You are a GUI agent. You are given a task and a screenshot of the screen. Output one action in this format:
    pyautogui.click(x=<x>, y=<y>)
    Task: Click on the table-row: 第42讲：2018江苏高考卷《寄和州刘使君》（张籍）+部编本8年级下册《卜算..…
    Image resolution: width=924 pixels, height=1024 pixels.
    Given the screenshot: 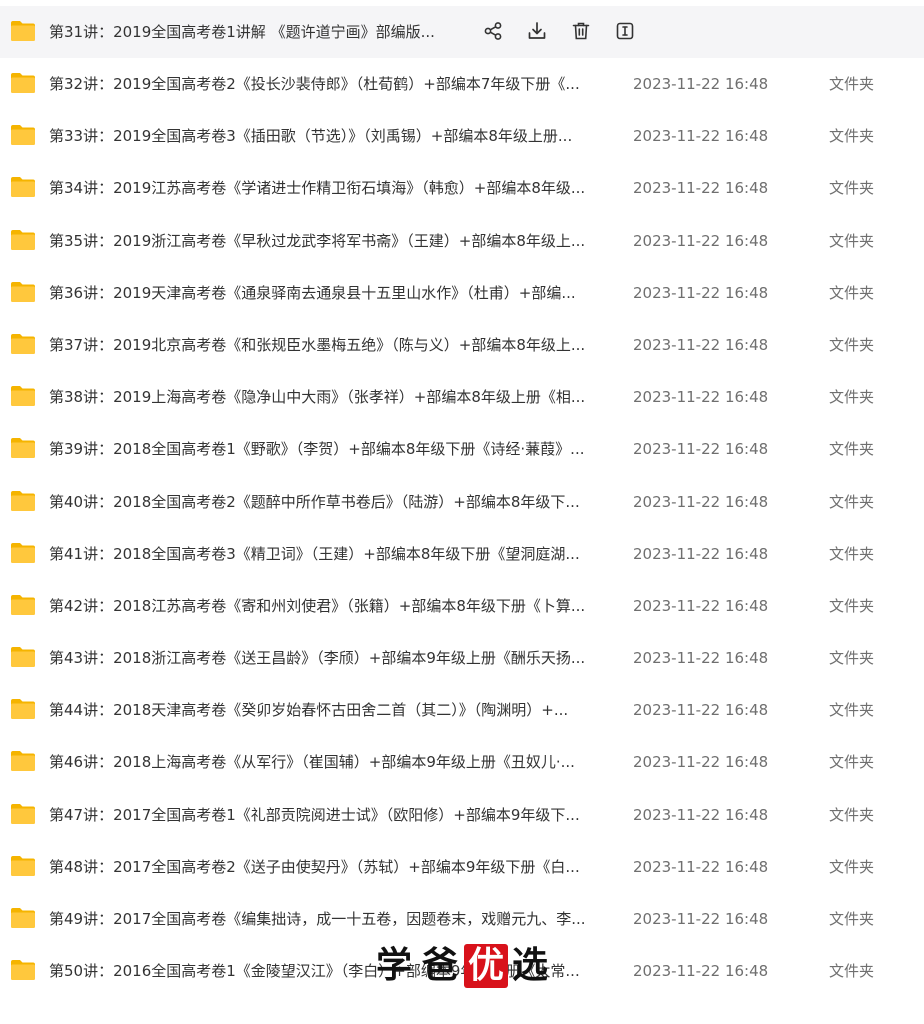 What is the action you would take?
    pyautogui.click(x=462, y=606)
    